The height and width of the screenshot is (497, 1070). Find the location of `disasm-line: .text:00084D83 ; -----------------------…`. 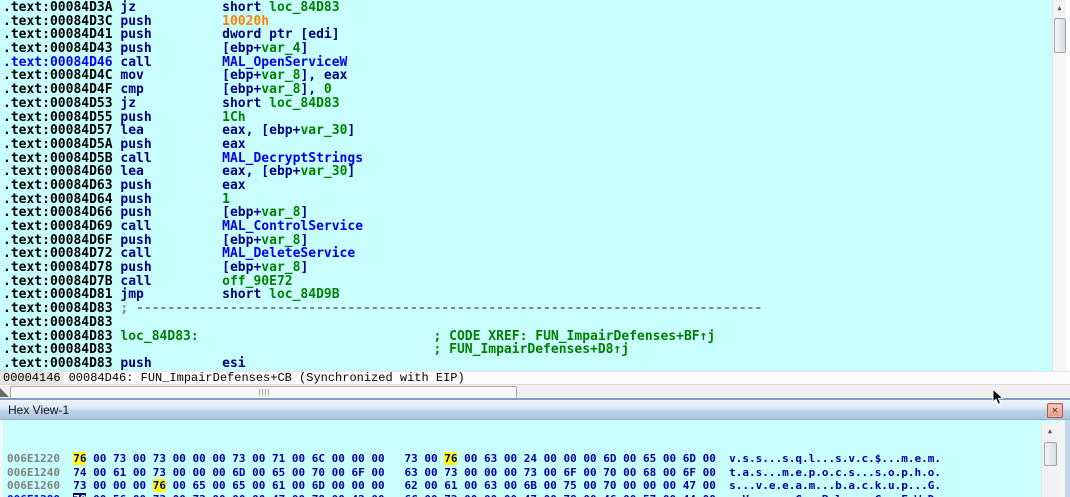

disasm-line: .text:00084D83 ; -----------------------… is located at coordinates (528, 309).